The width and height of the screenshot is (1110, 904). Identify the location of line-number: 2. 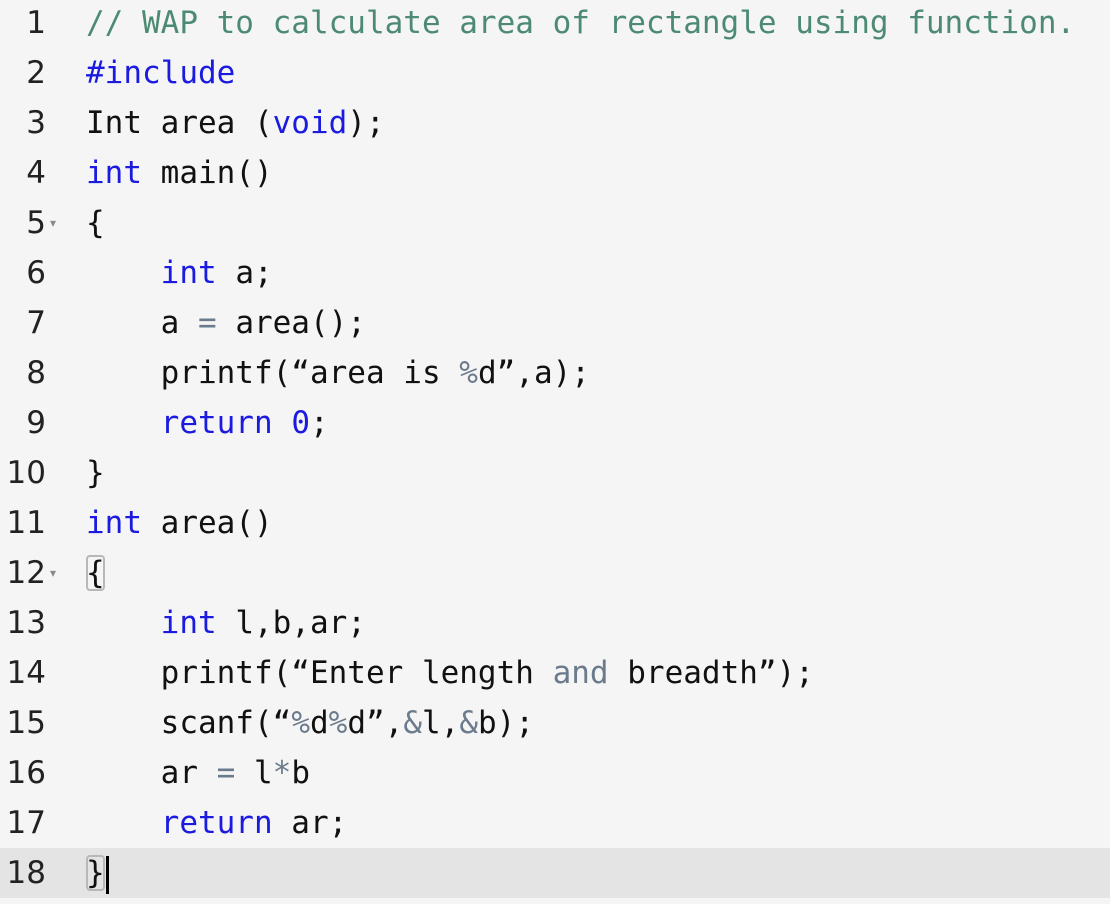
(36, 73).